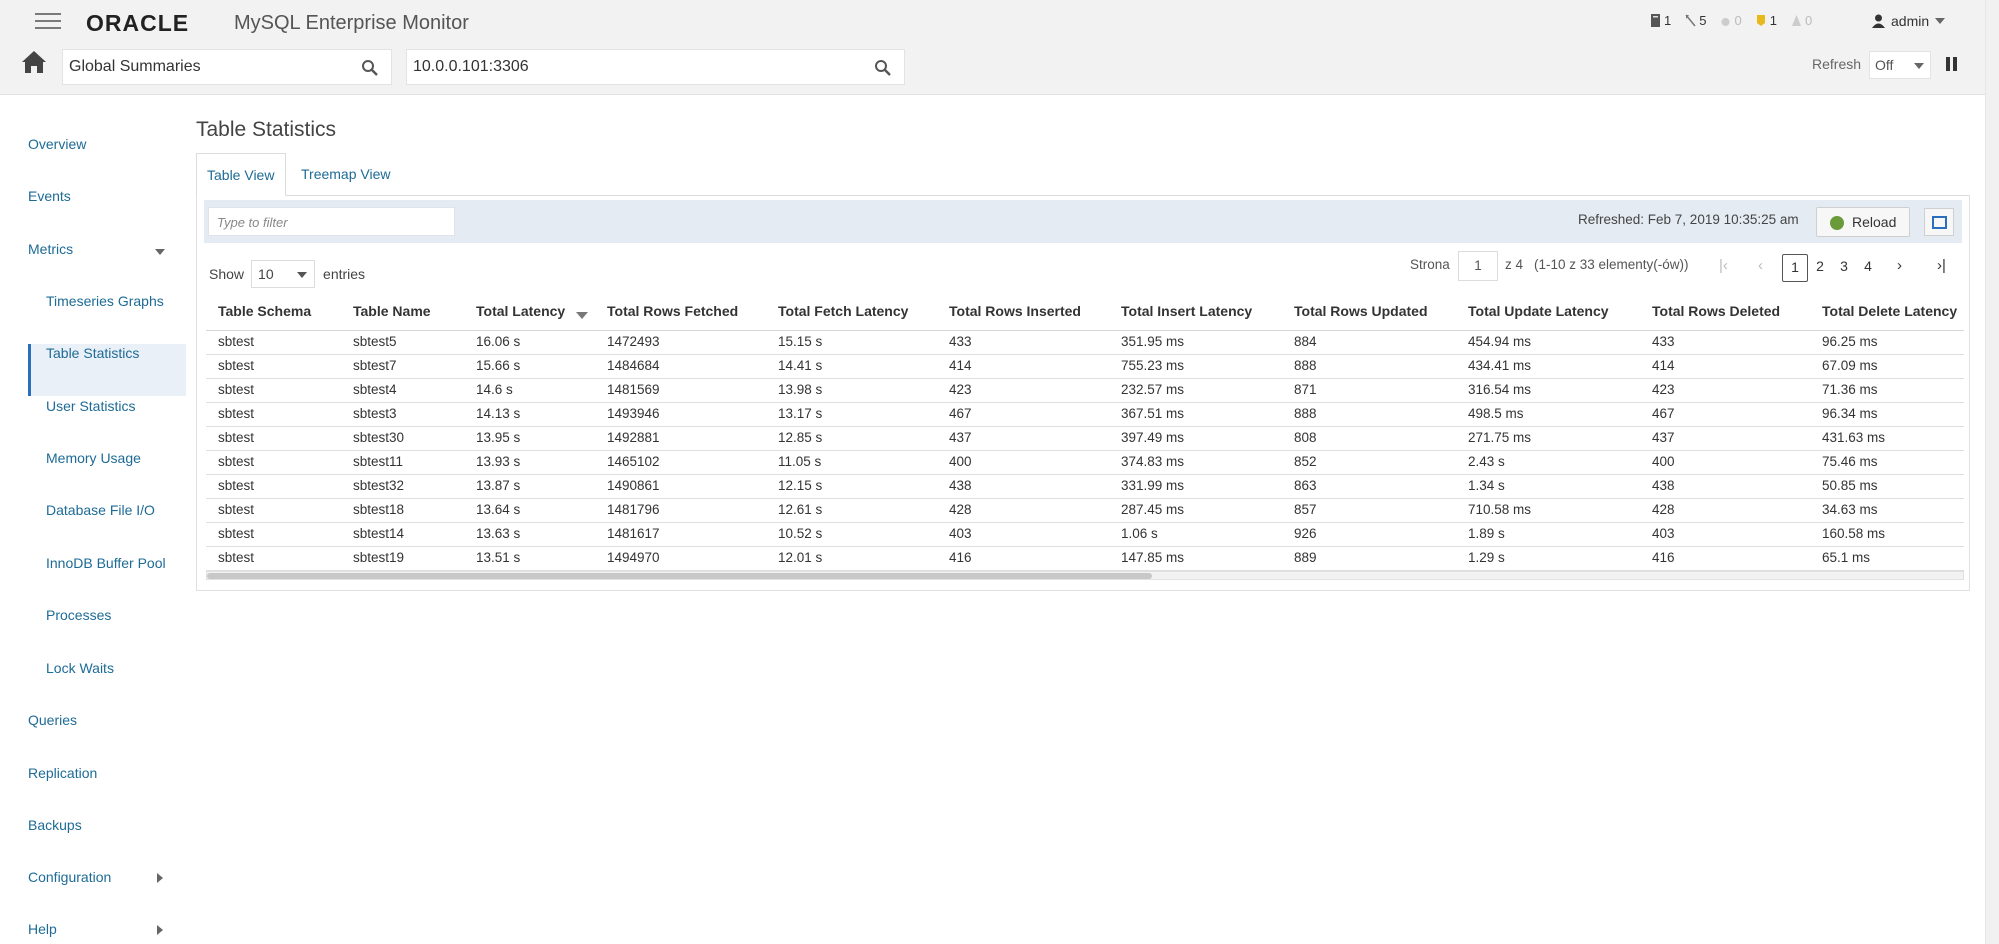  I want to click on sidebar-item-timeseries-graphs: Timeseries Graphs, so click(105, 301).